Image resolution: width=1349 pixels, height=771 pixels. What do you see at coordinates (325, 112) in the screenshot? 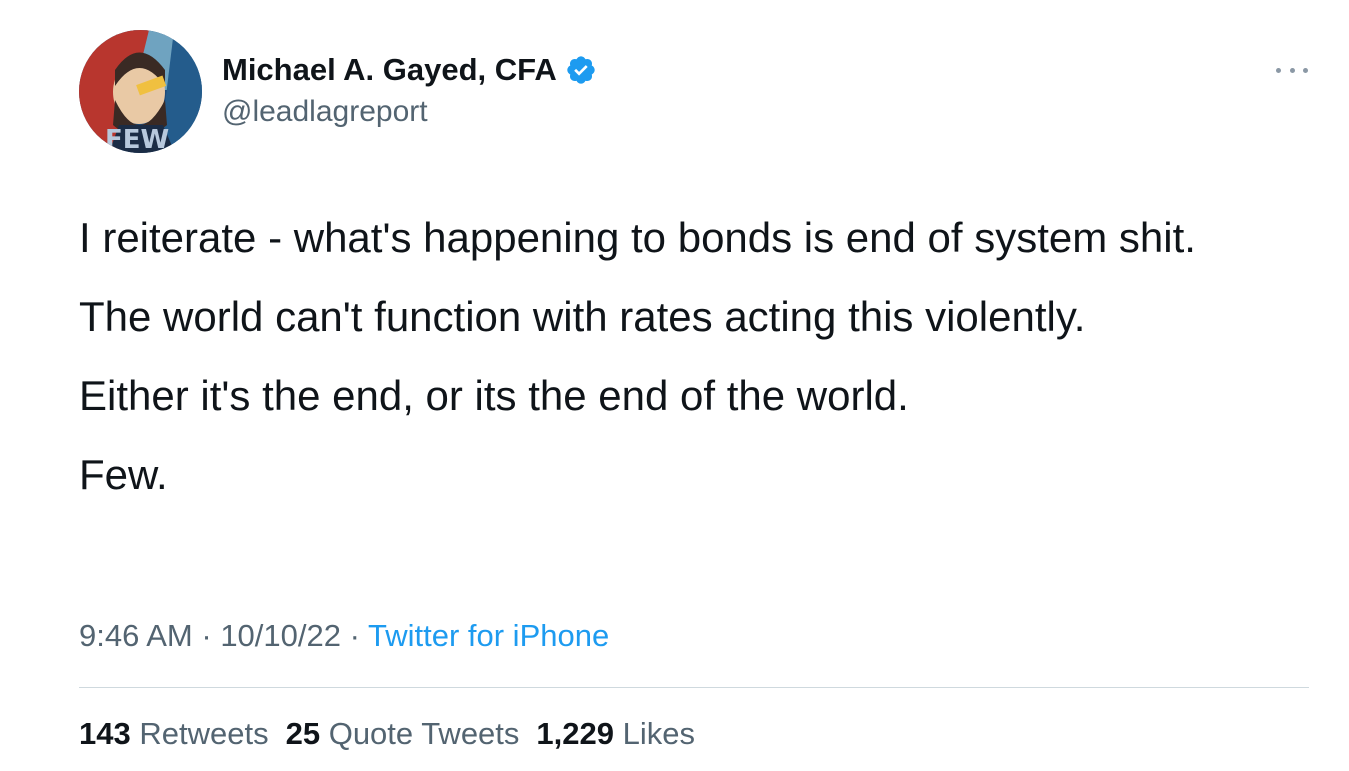
I see `user-handle: @leadlagreport` at bounding box center [325, 112].